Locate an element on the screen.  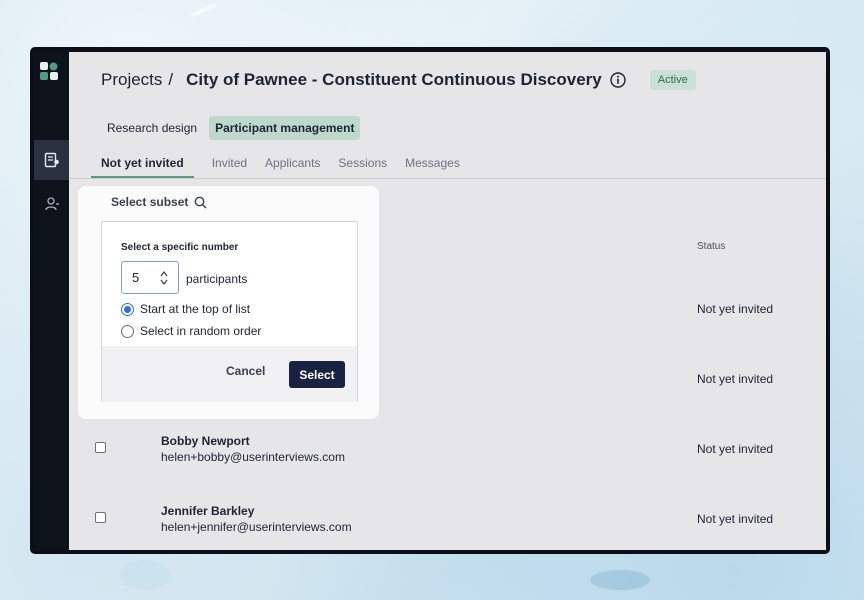
nav-participants is located at coordinates (51, 204).